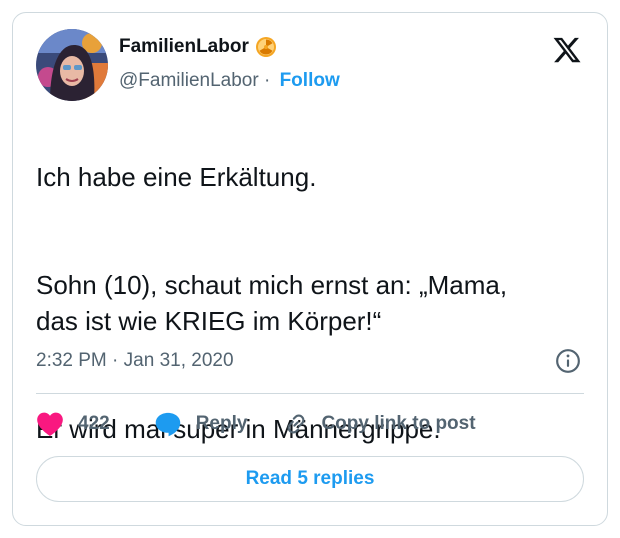 The height and width of the screenshot is (538, 620). What do you see at coordinates (178, 360) in the screenshot?
I see `tweet-date: Jan 31, 2020` at bounding box center [178, 360].